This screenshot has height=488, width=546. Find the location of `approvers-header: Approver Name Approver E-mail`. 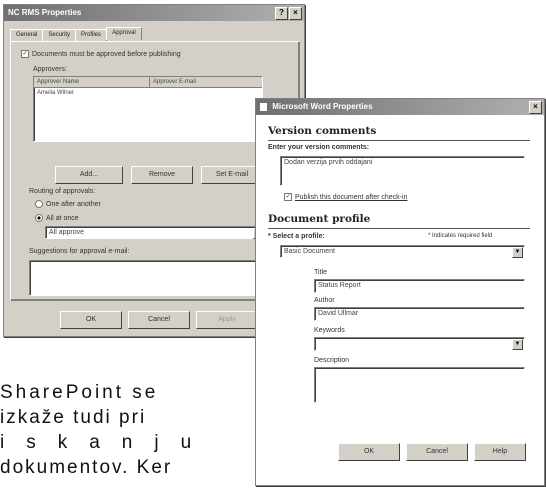

approvers-header: Approver Name Approver E-mail is located at coordinates (148, 82).